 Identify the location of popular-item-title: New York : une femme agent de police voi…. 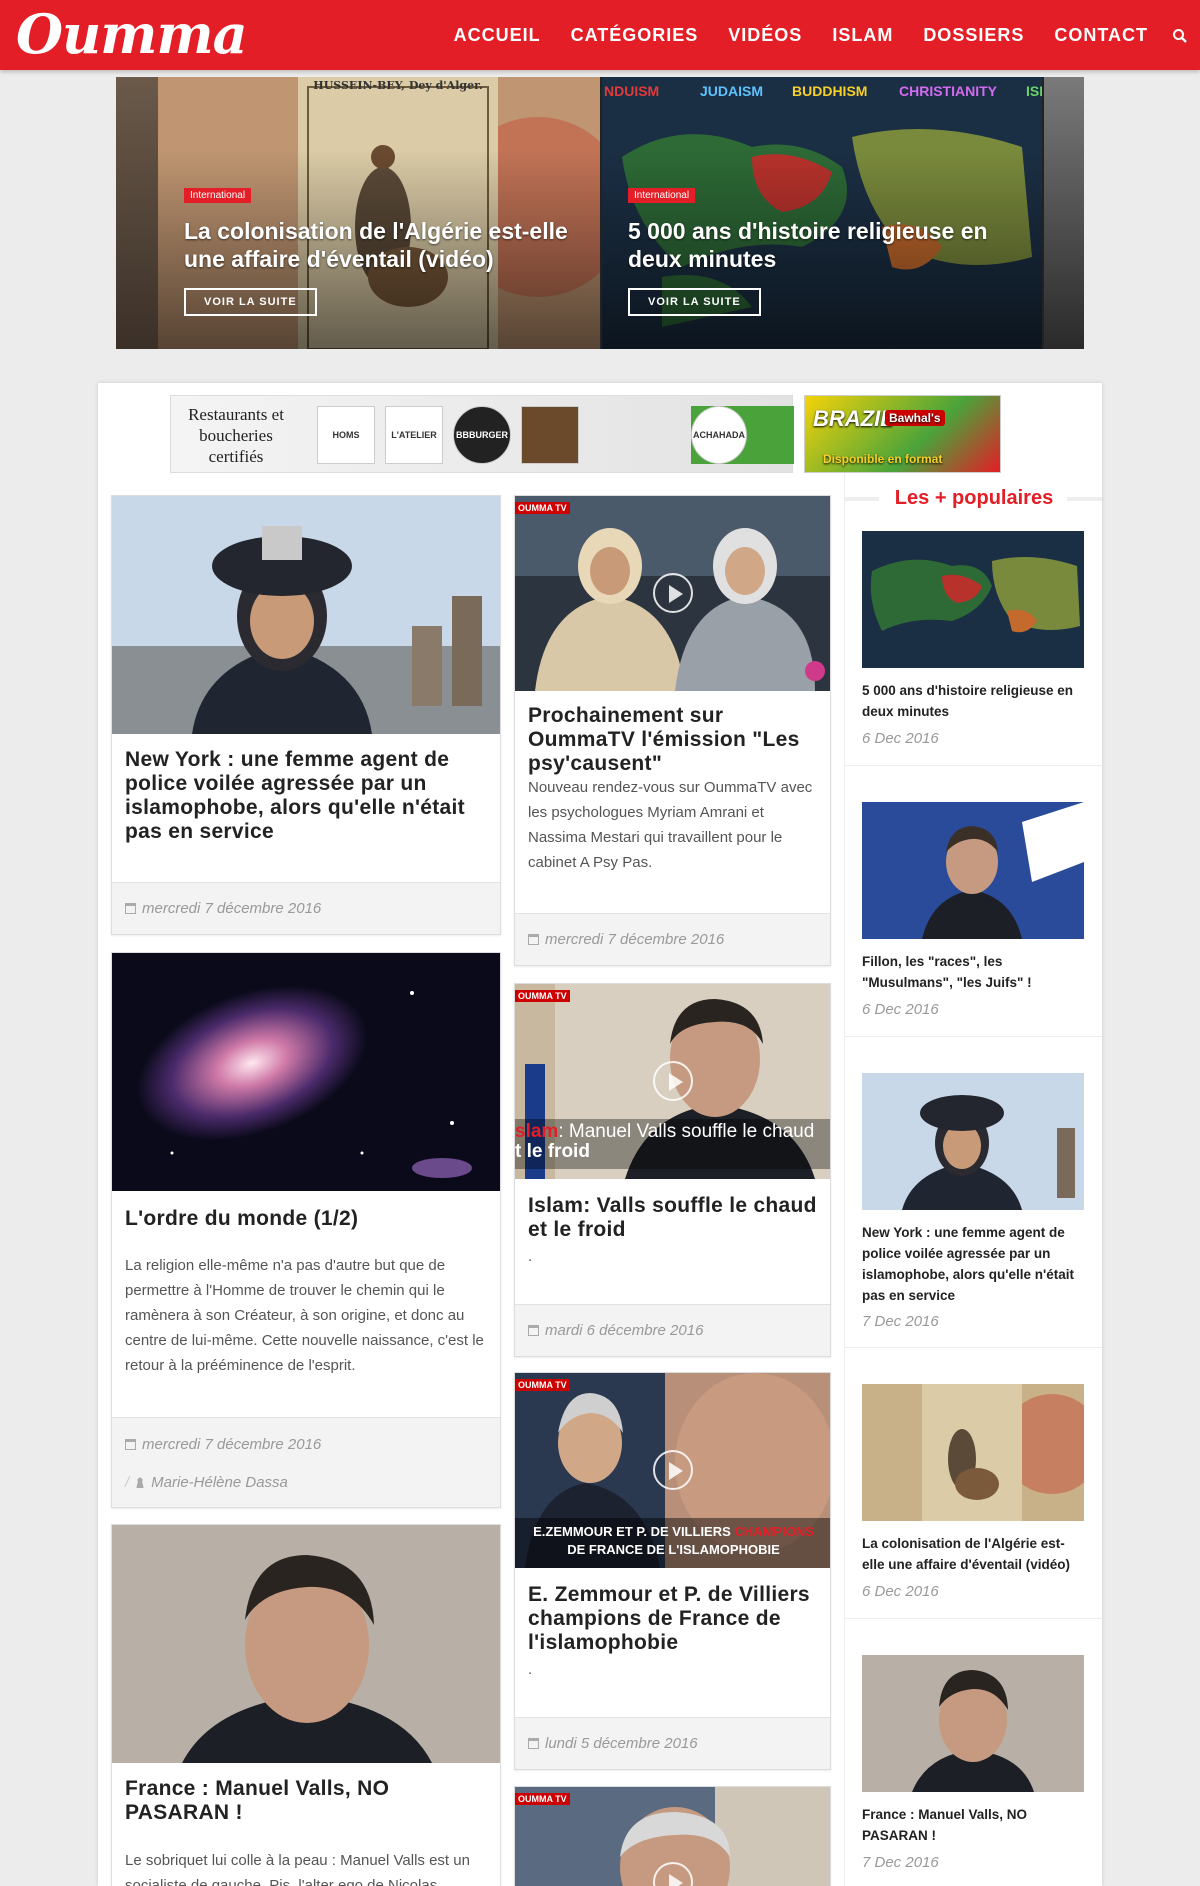
(974, 1264).